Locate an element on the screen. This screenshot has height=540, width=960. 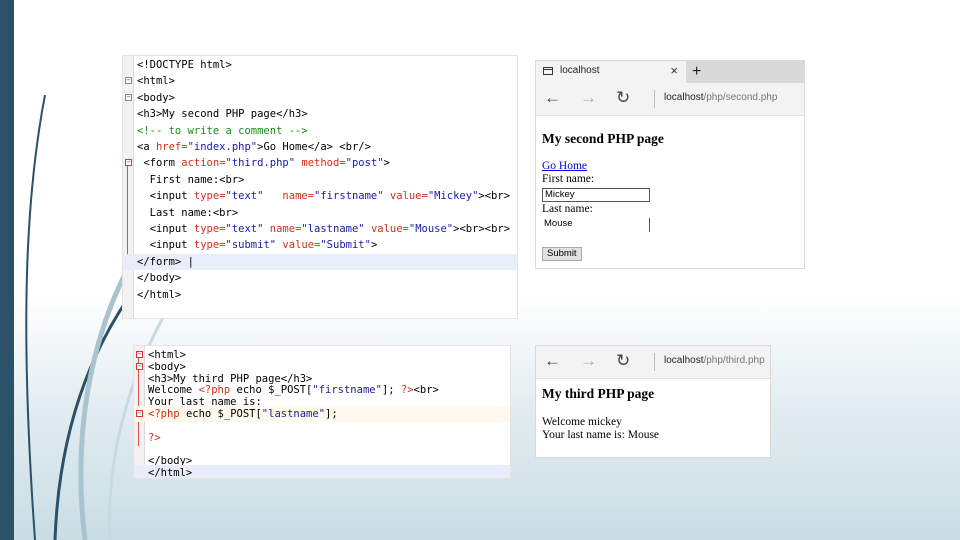
tab-title: localhost is located at coordinates (580, 70).